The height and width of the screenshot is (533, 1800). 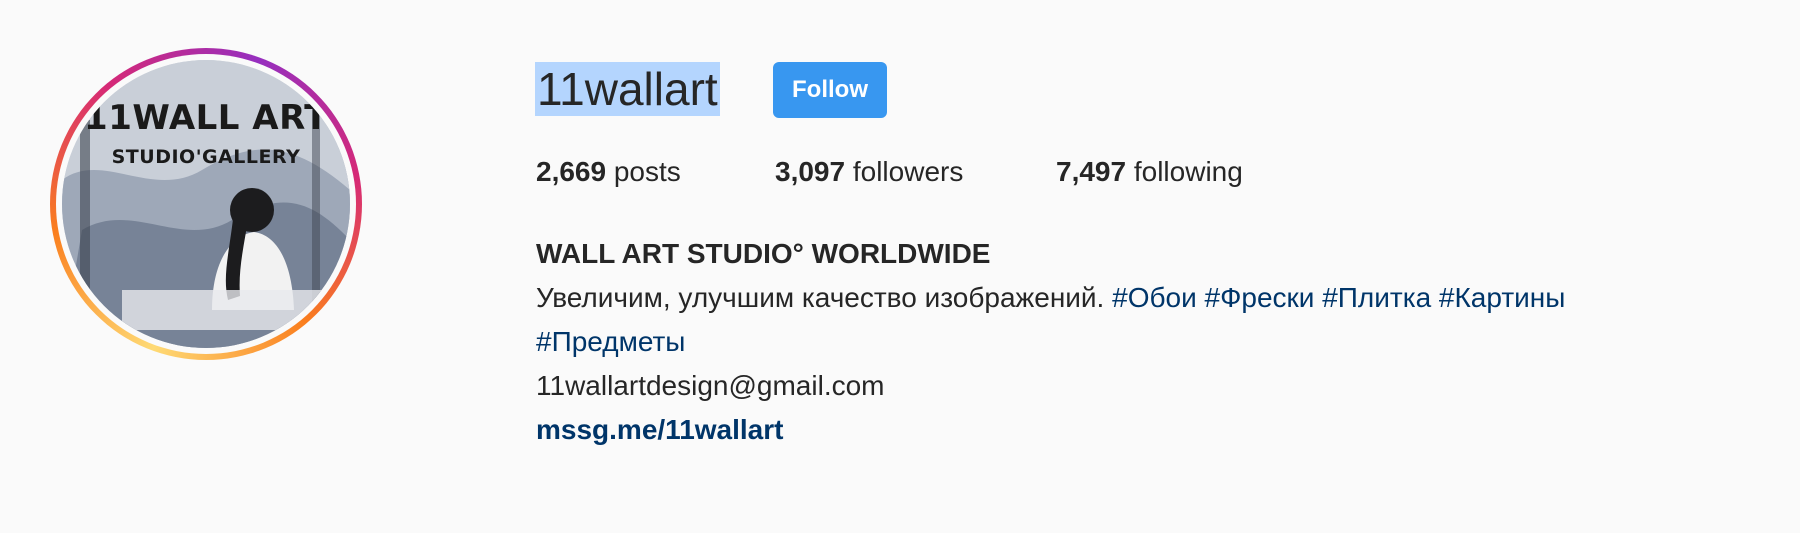 I want to click on posts-label: posts, so click(x=647, y=171).